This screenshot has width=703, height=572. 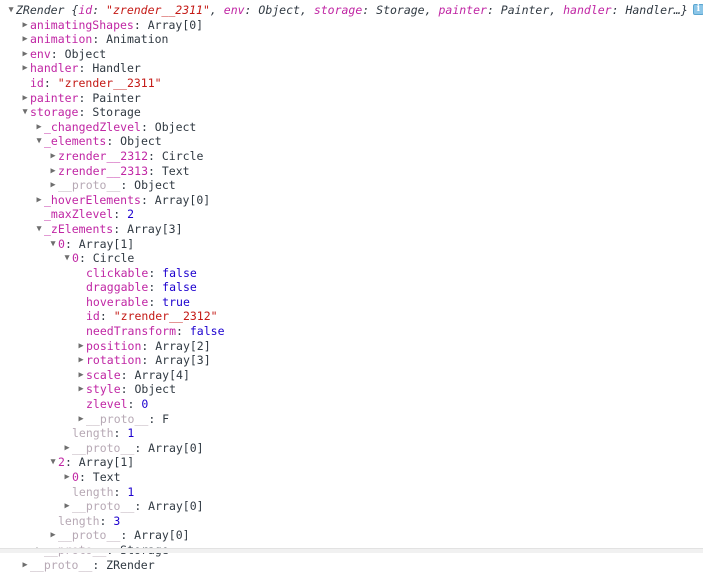 What do you see at coordinates (351, 244) in the screenshot?
I see `tree-row: ▼0: Array[1]` at bounding box center [351, 244].